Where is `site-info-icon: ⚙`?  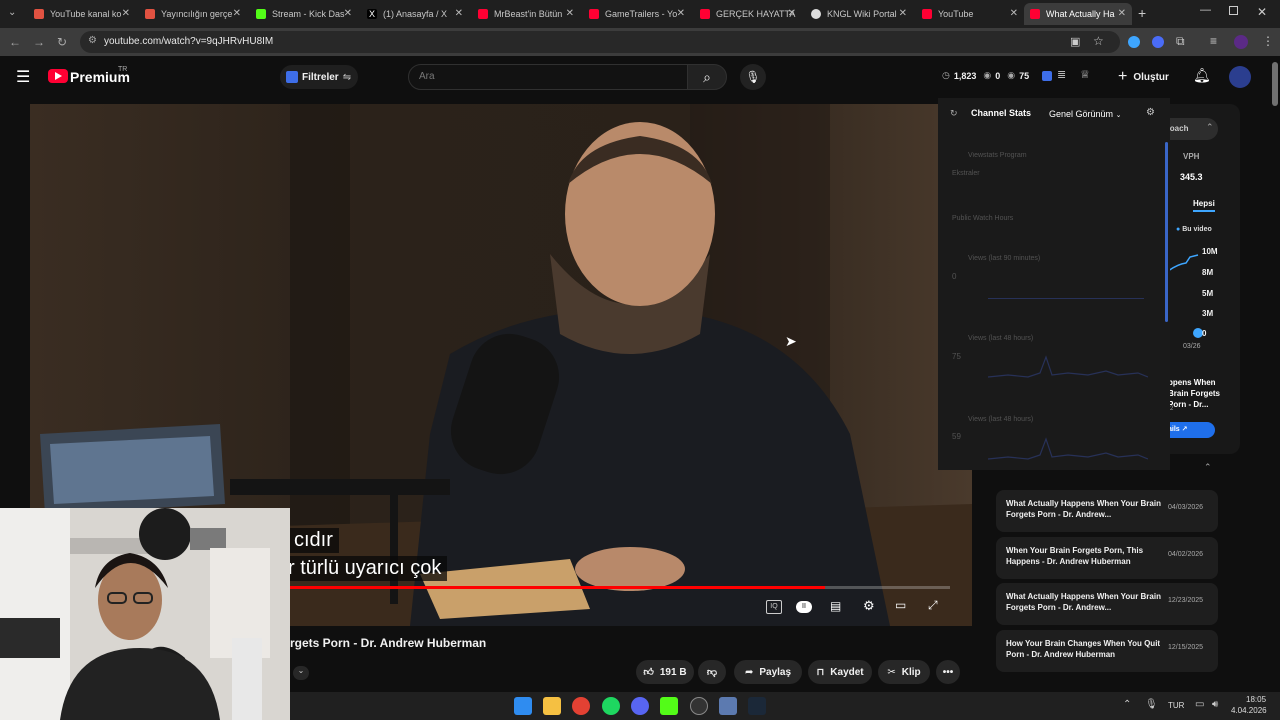 site-info-icon: ⚙ is located at coordinates (92, 40).